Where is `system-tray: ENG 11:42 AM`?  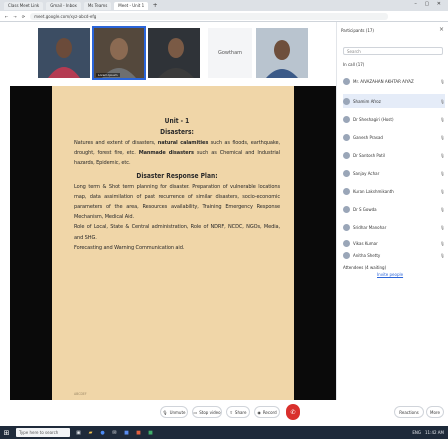
system-tray: ENG 11:42 AM is located at coordinates (430, 432).